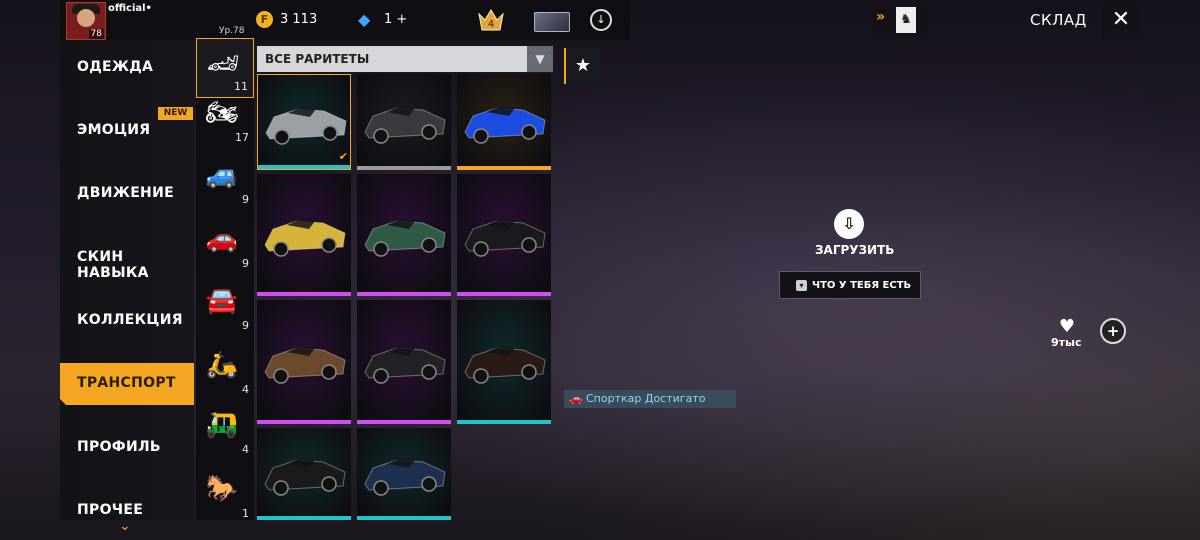 The width and height of the screenshot is (1200, 540). Describe the element at coordinates (881, 17) in the screenshot. I see `chevron-right-icon: »` at that location.